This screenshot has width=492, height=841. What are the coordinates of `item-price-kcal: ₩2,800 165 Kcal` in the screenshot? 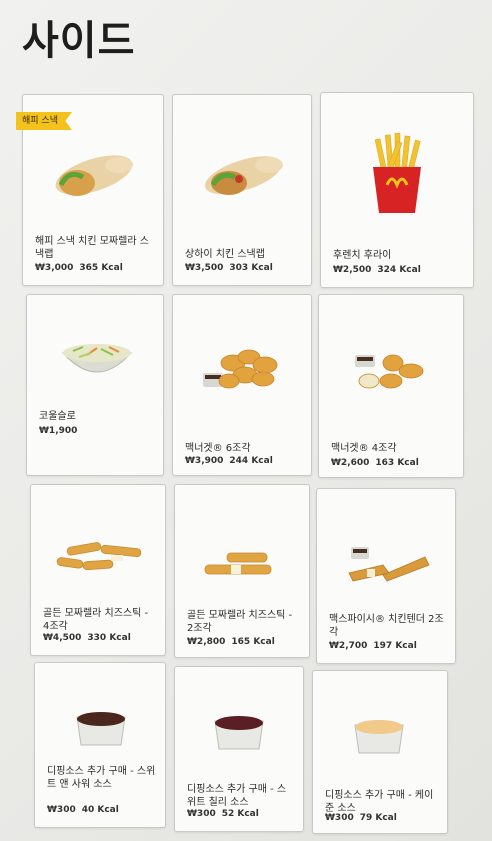 It's located at (231, 642).